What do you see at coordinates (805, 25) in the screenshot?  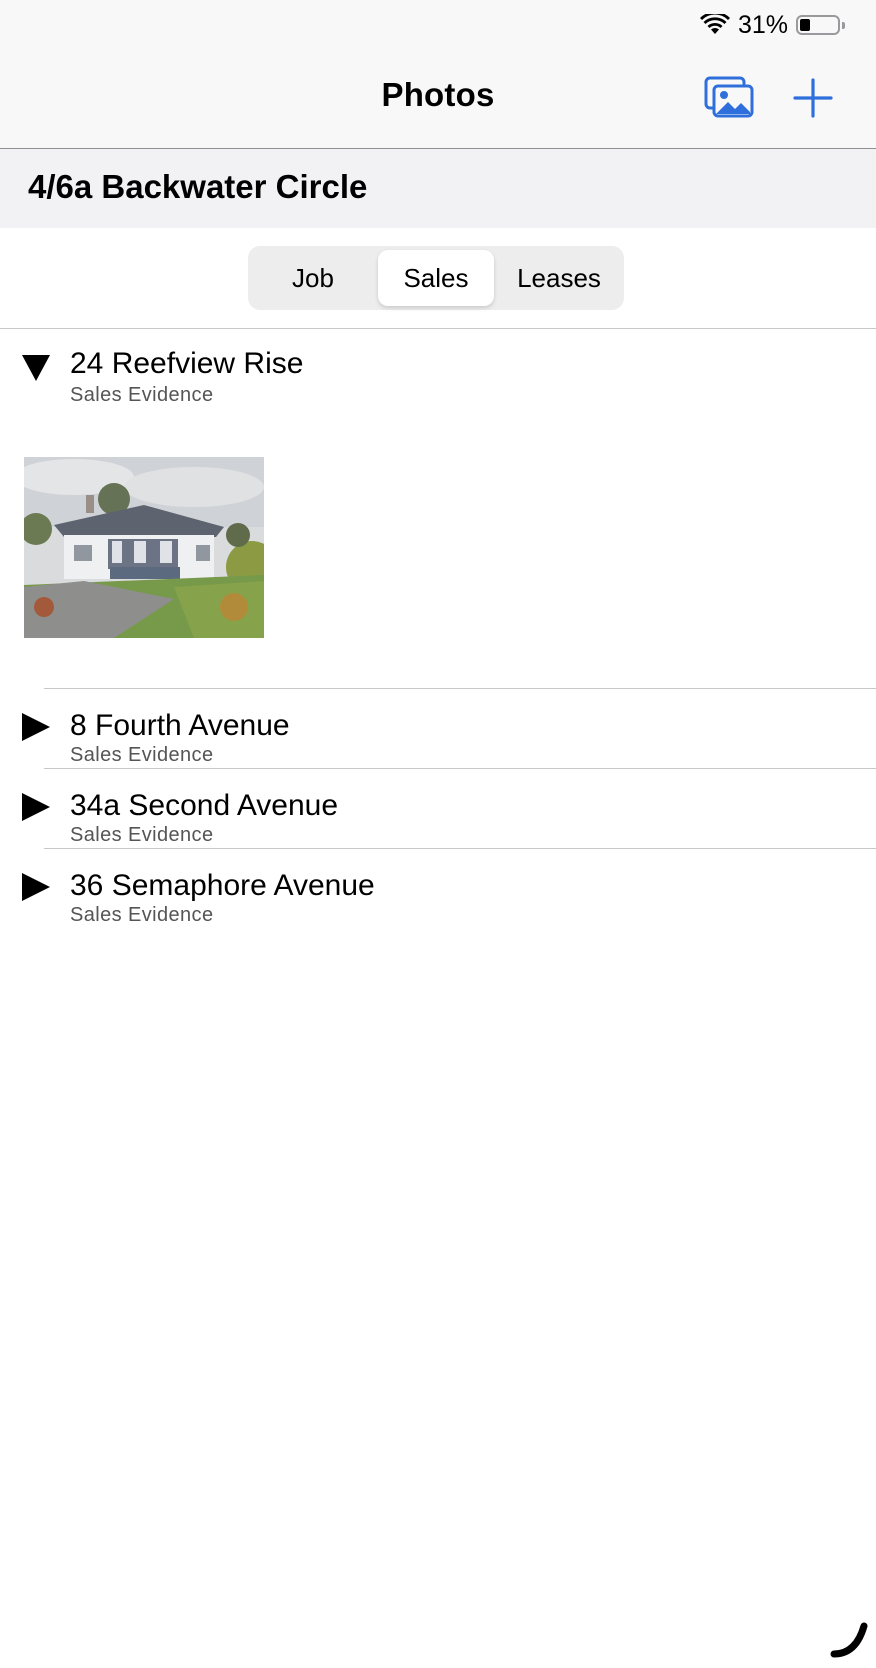 I see `battery-level` at bounding box center [805, 25].